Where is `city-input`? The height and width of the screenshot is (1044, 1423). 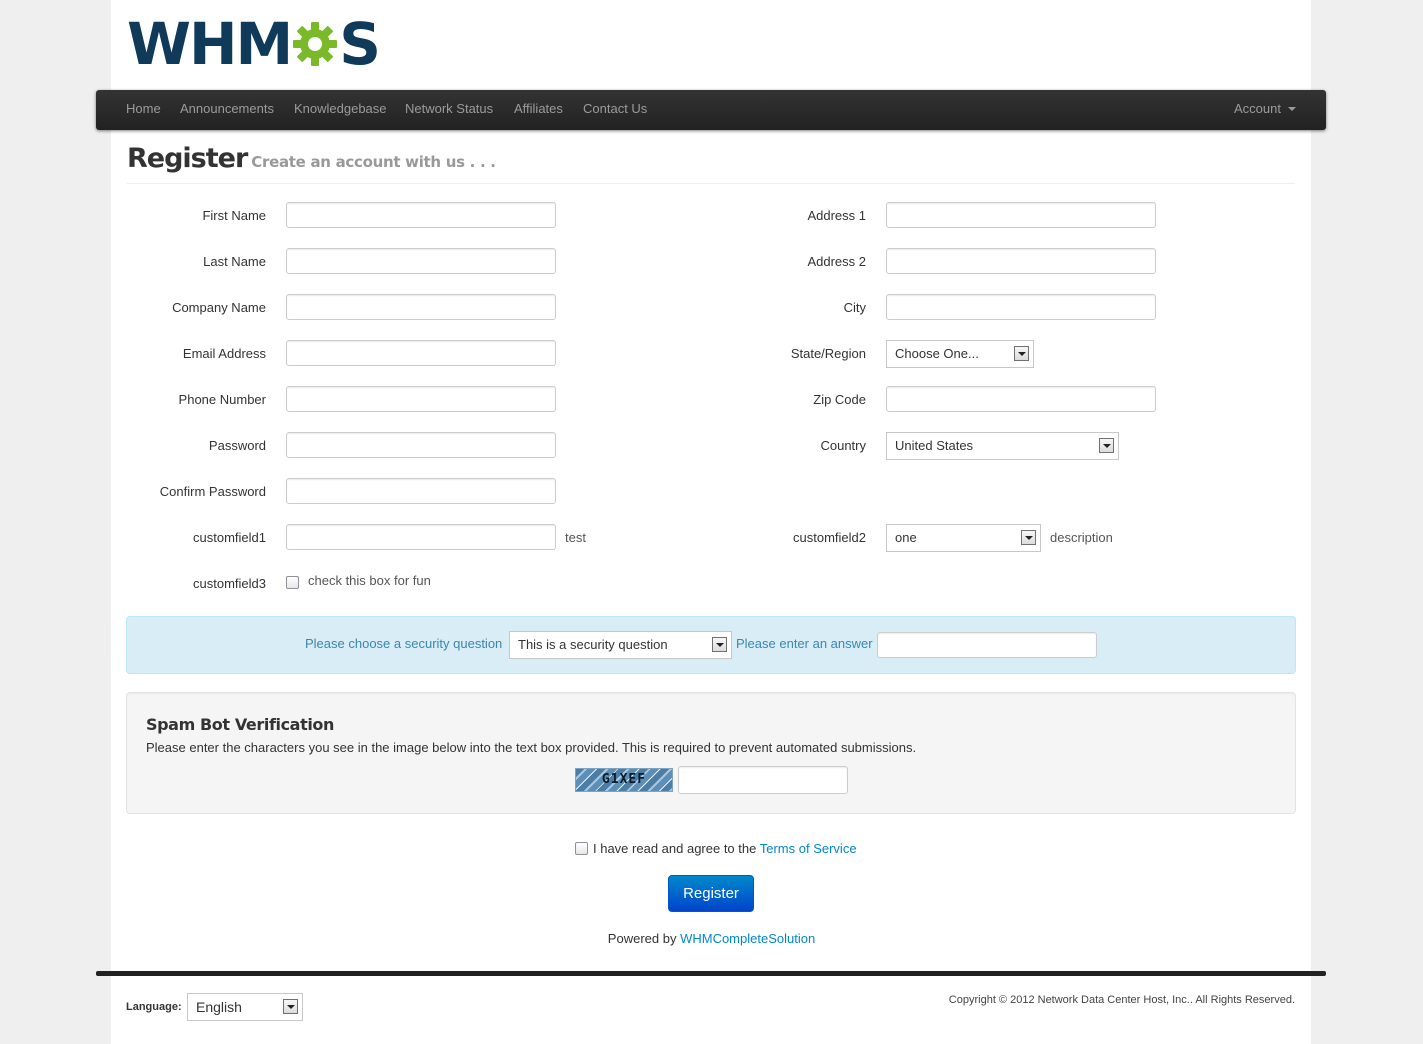
city-input is located at coordinates (1021, 307).